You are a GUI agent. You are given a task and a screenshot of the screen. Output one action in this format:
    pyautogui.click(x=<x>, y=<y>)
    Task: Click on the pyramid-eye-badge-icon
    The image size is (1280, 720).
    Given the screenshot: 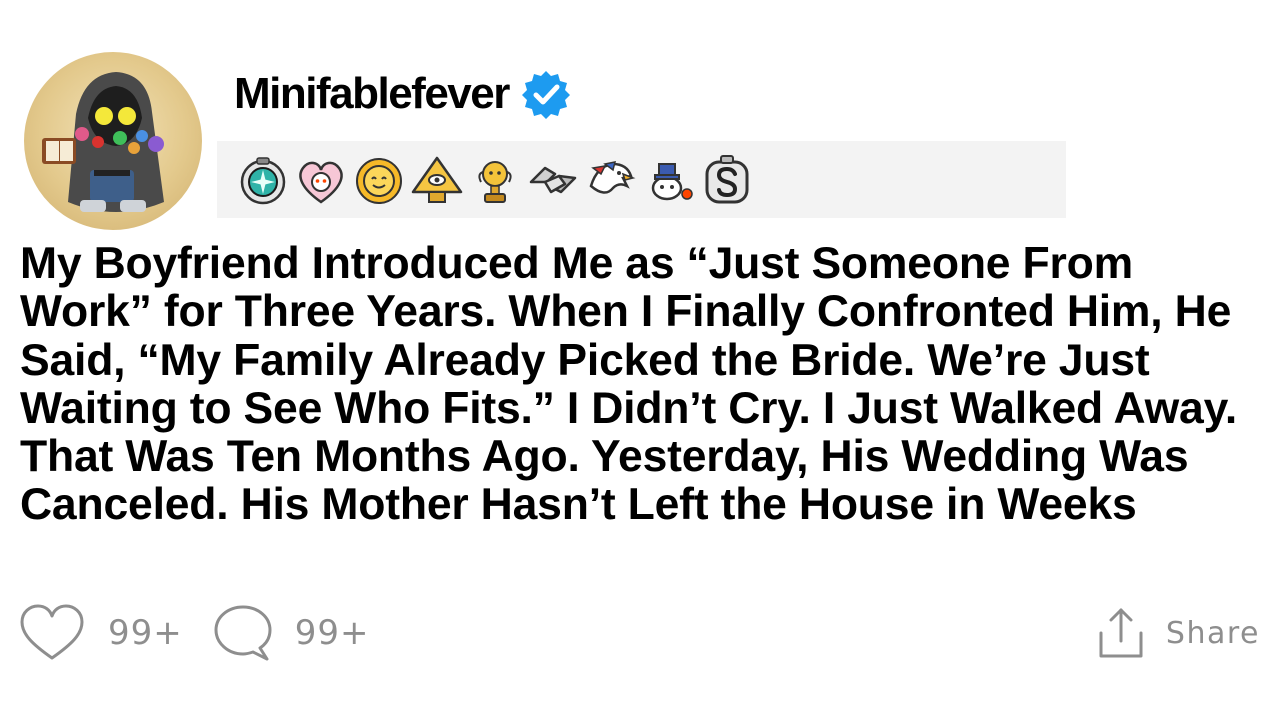 What is the action you would take?
    pyautogui.click(x=437, y=180)
    